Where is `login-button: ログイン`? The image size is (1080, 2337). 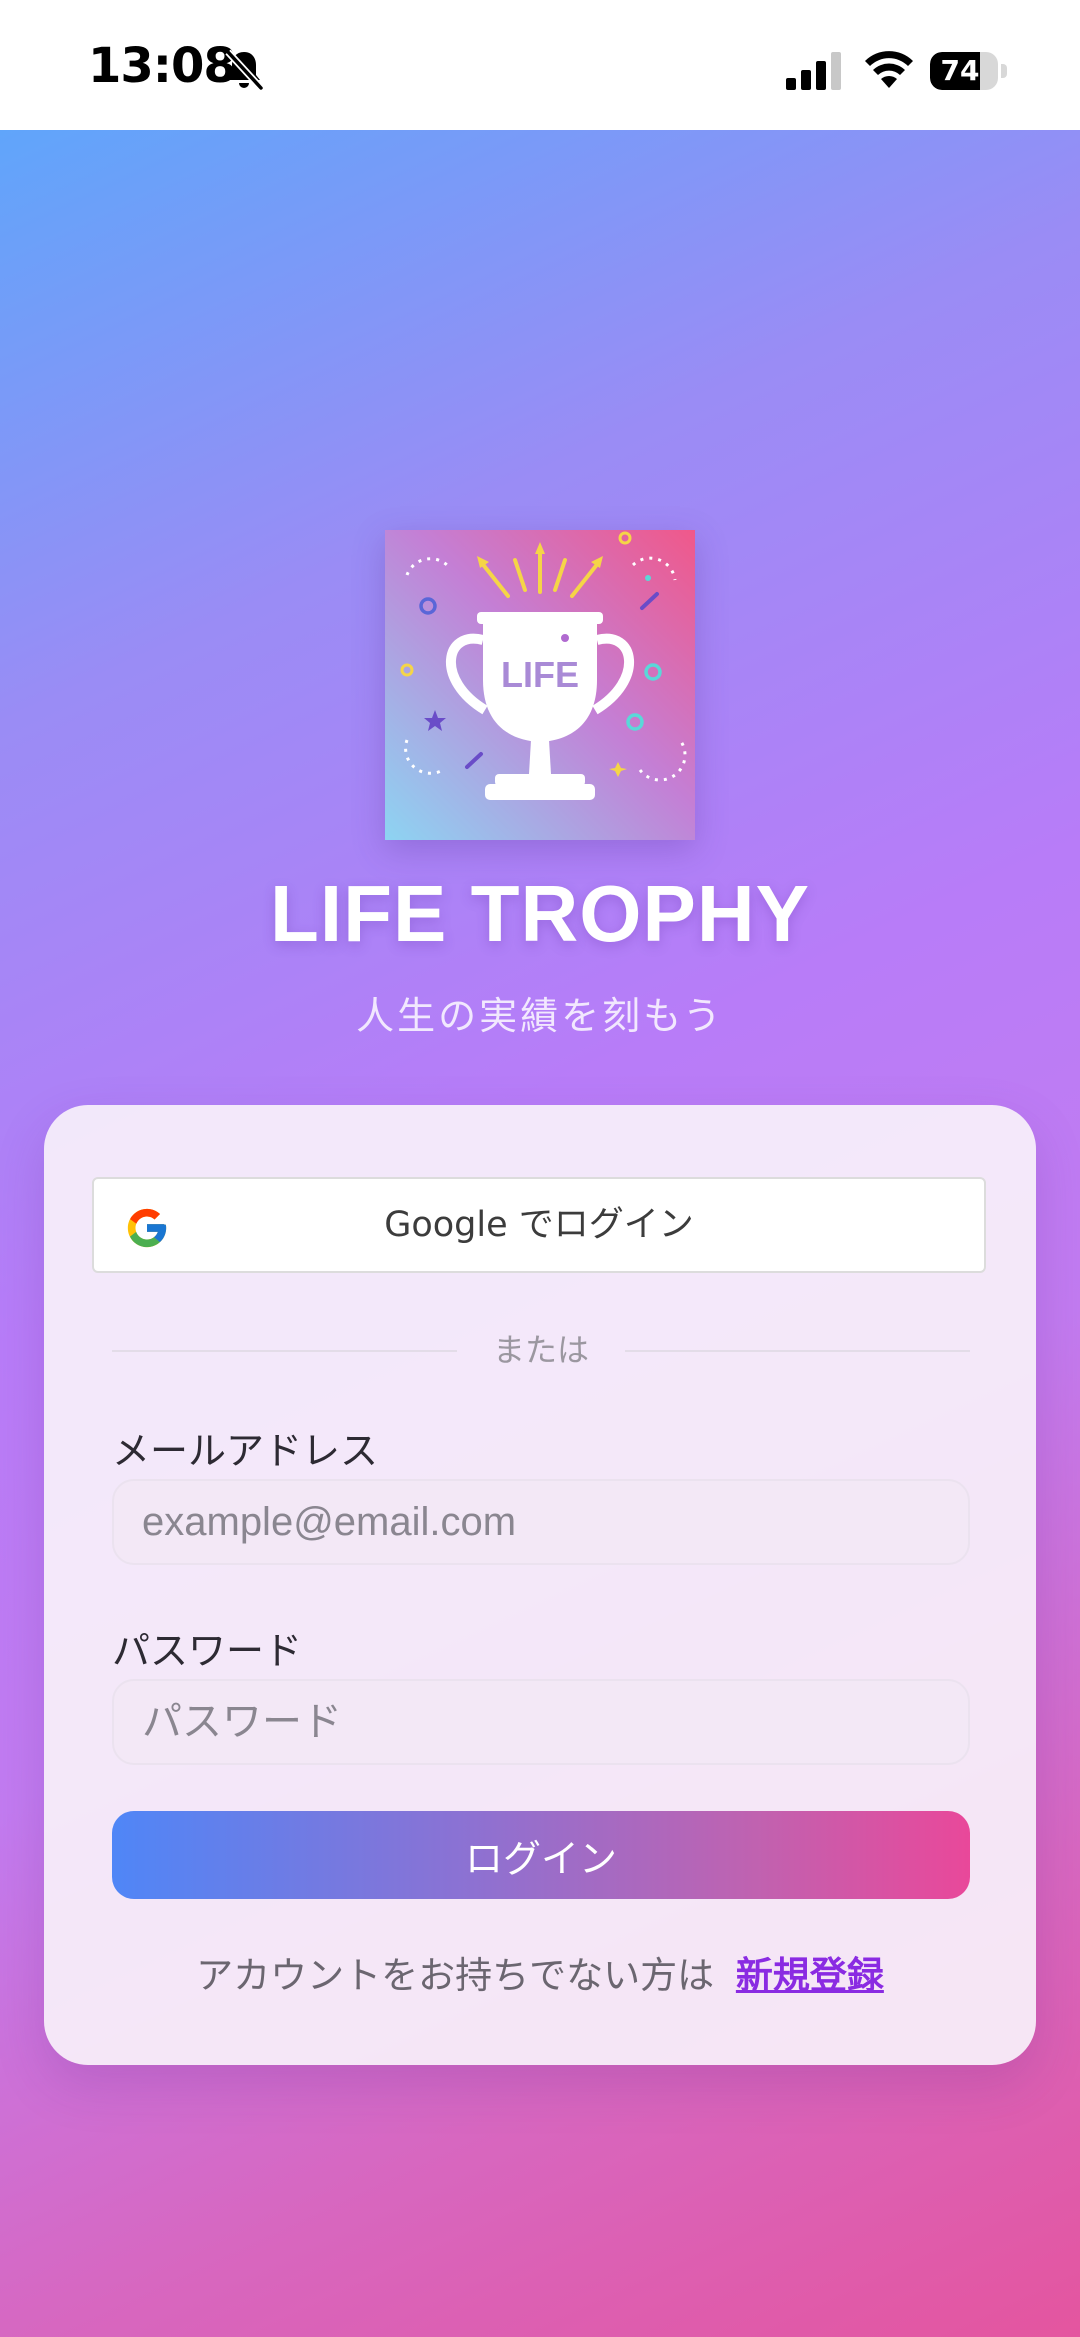
login-button: ログイン is located at coordinates (541, 1855).